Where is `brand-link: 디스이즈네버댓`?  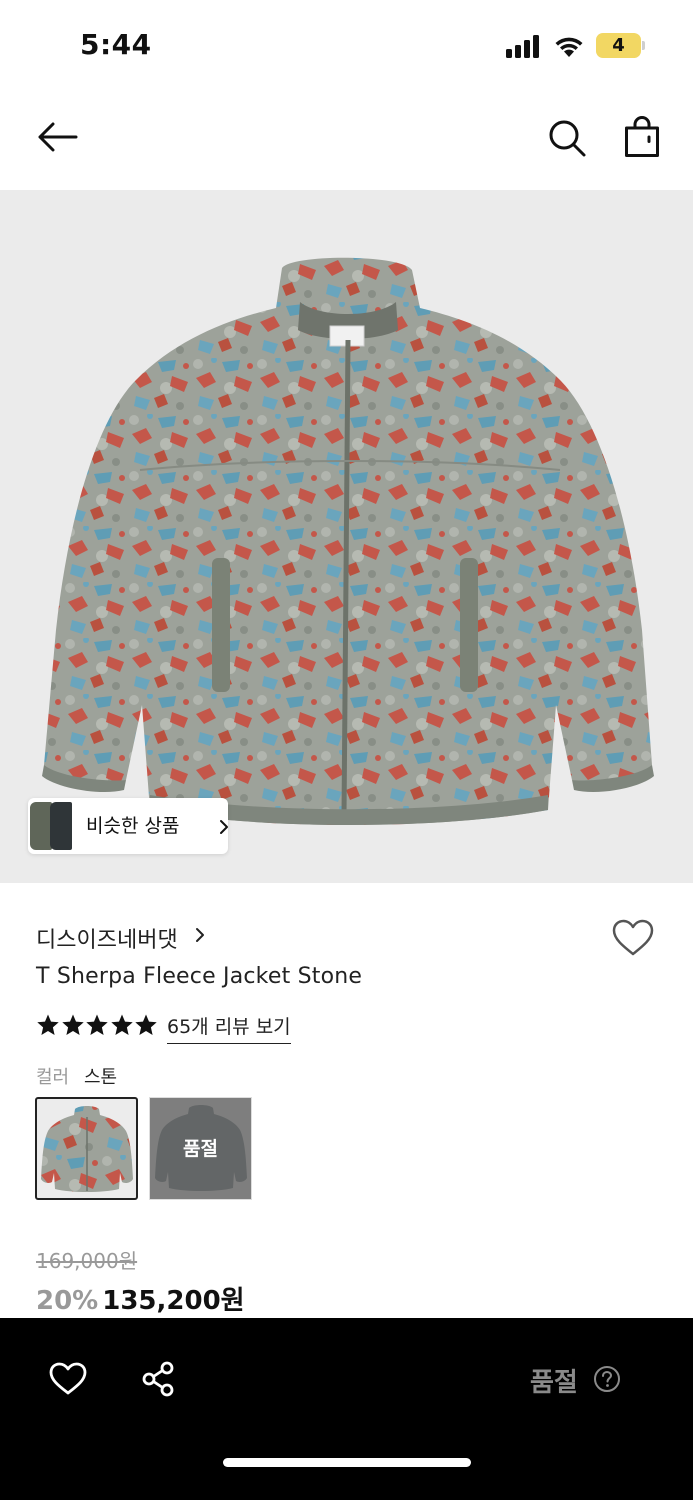 brand-link: 디스이즈네버댓 is located at coordinates (107, 938).